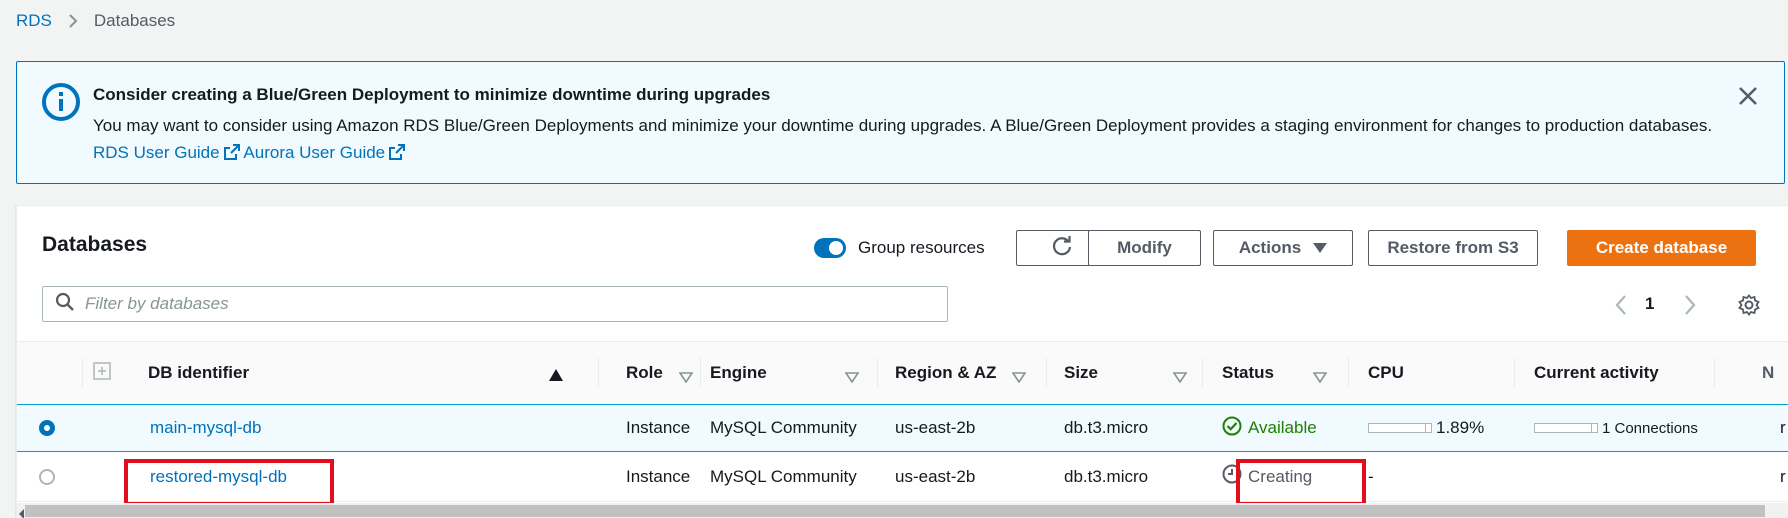 The width and height of the screenshot is (1788, 518). What do you see at coordinates (1460, 427) in the screenshot?
I see `cpu-value: 1.89%` at bounding box center [1460, 427].